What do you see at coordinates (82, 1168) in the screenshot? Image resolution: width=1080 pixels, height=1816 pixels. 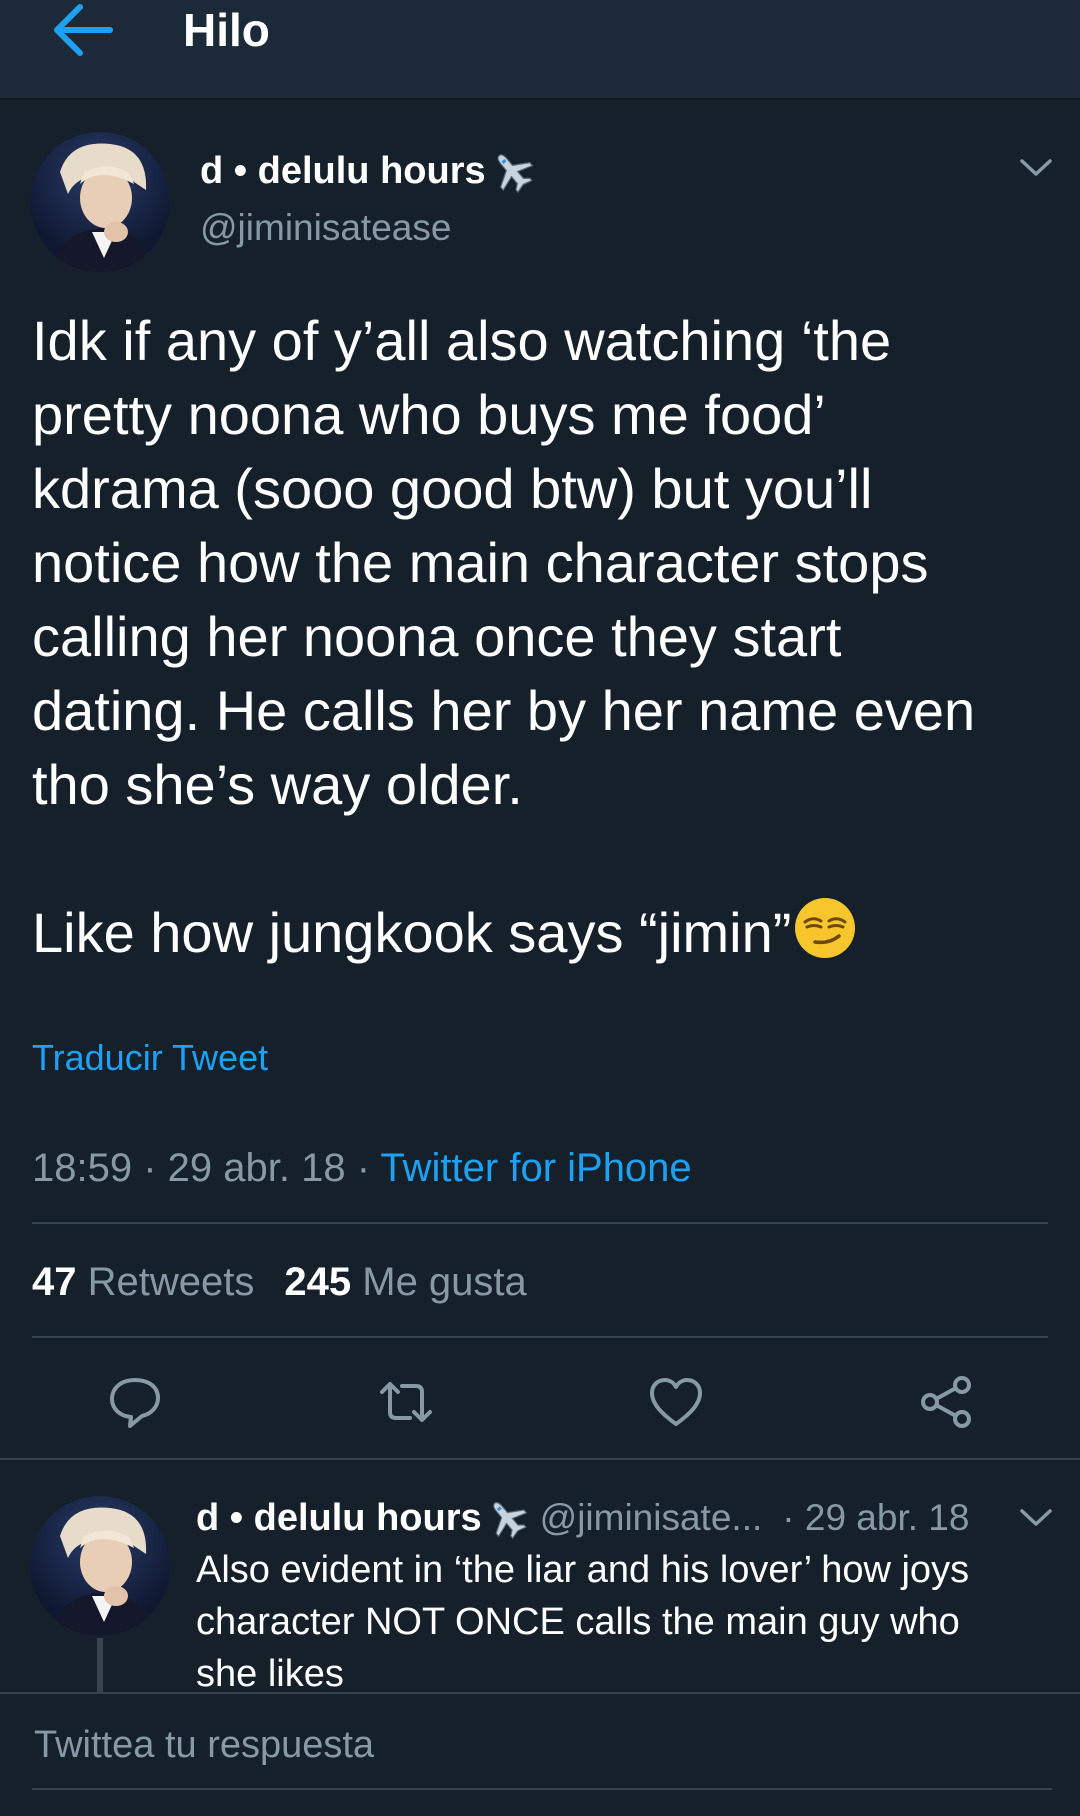 I see `tweet-time: 18:59` at bounding box center [82, 1168].